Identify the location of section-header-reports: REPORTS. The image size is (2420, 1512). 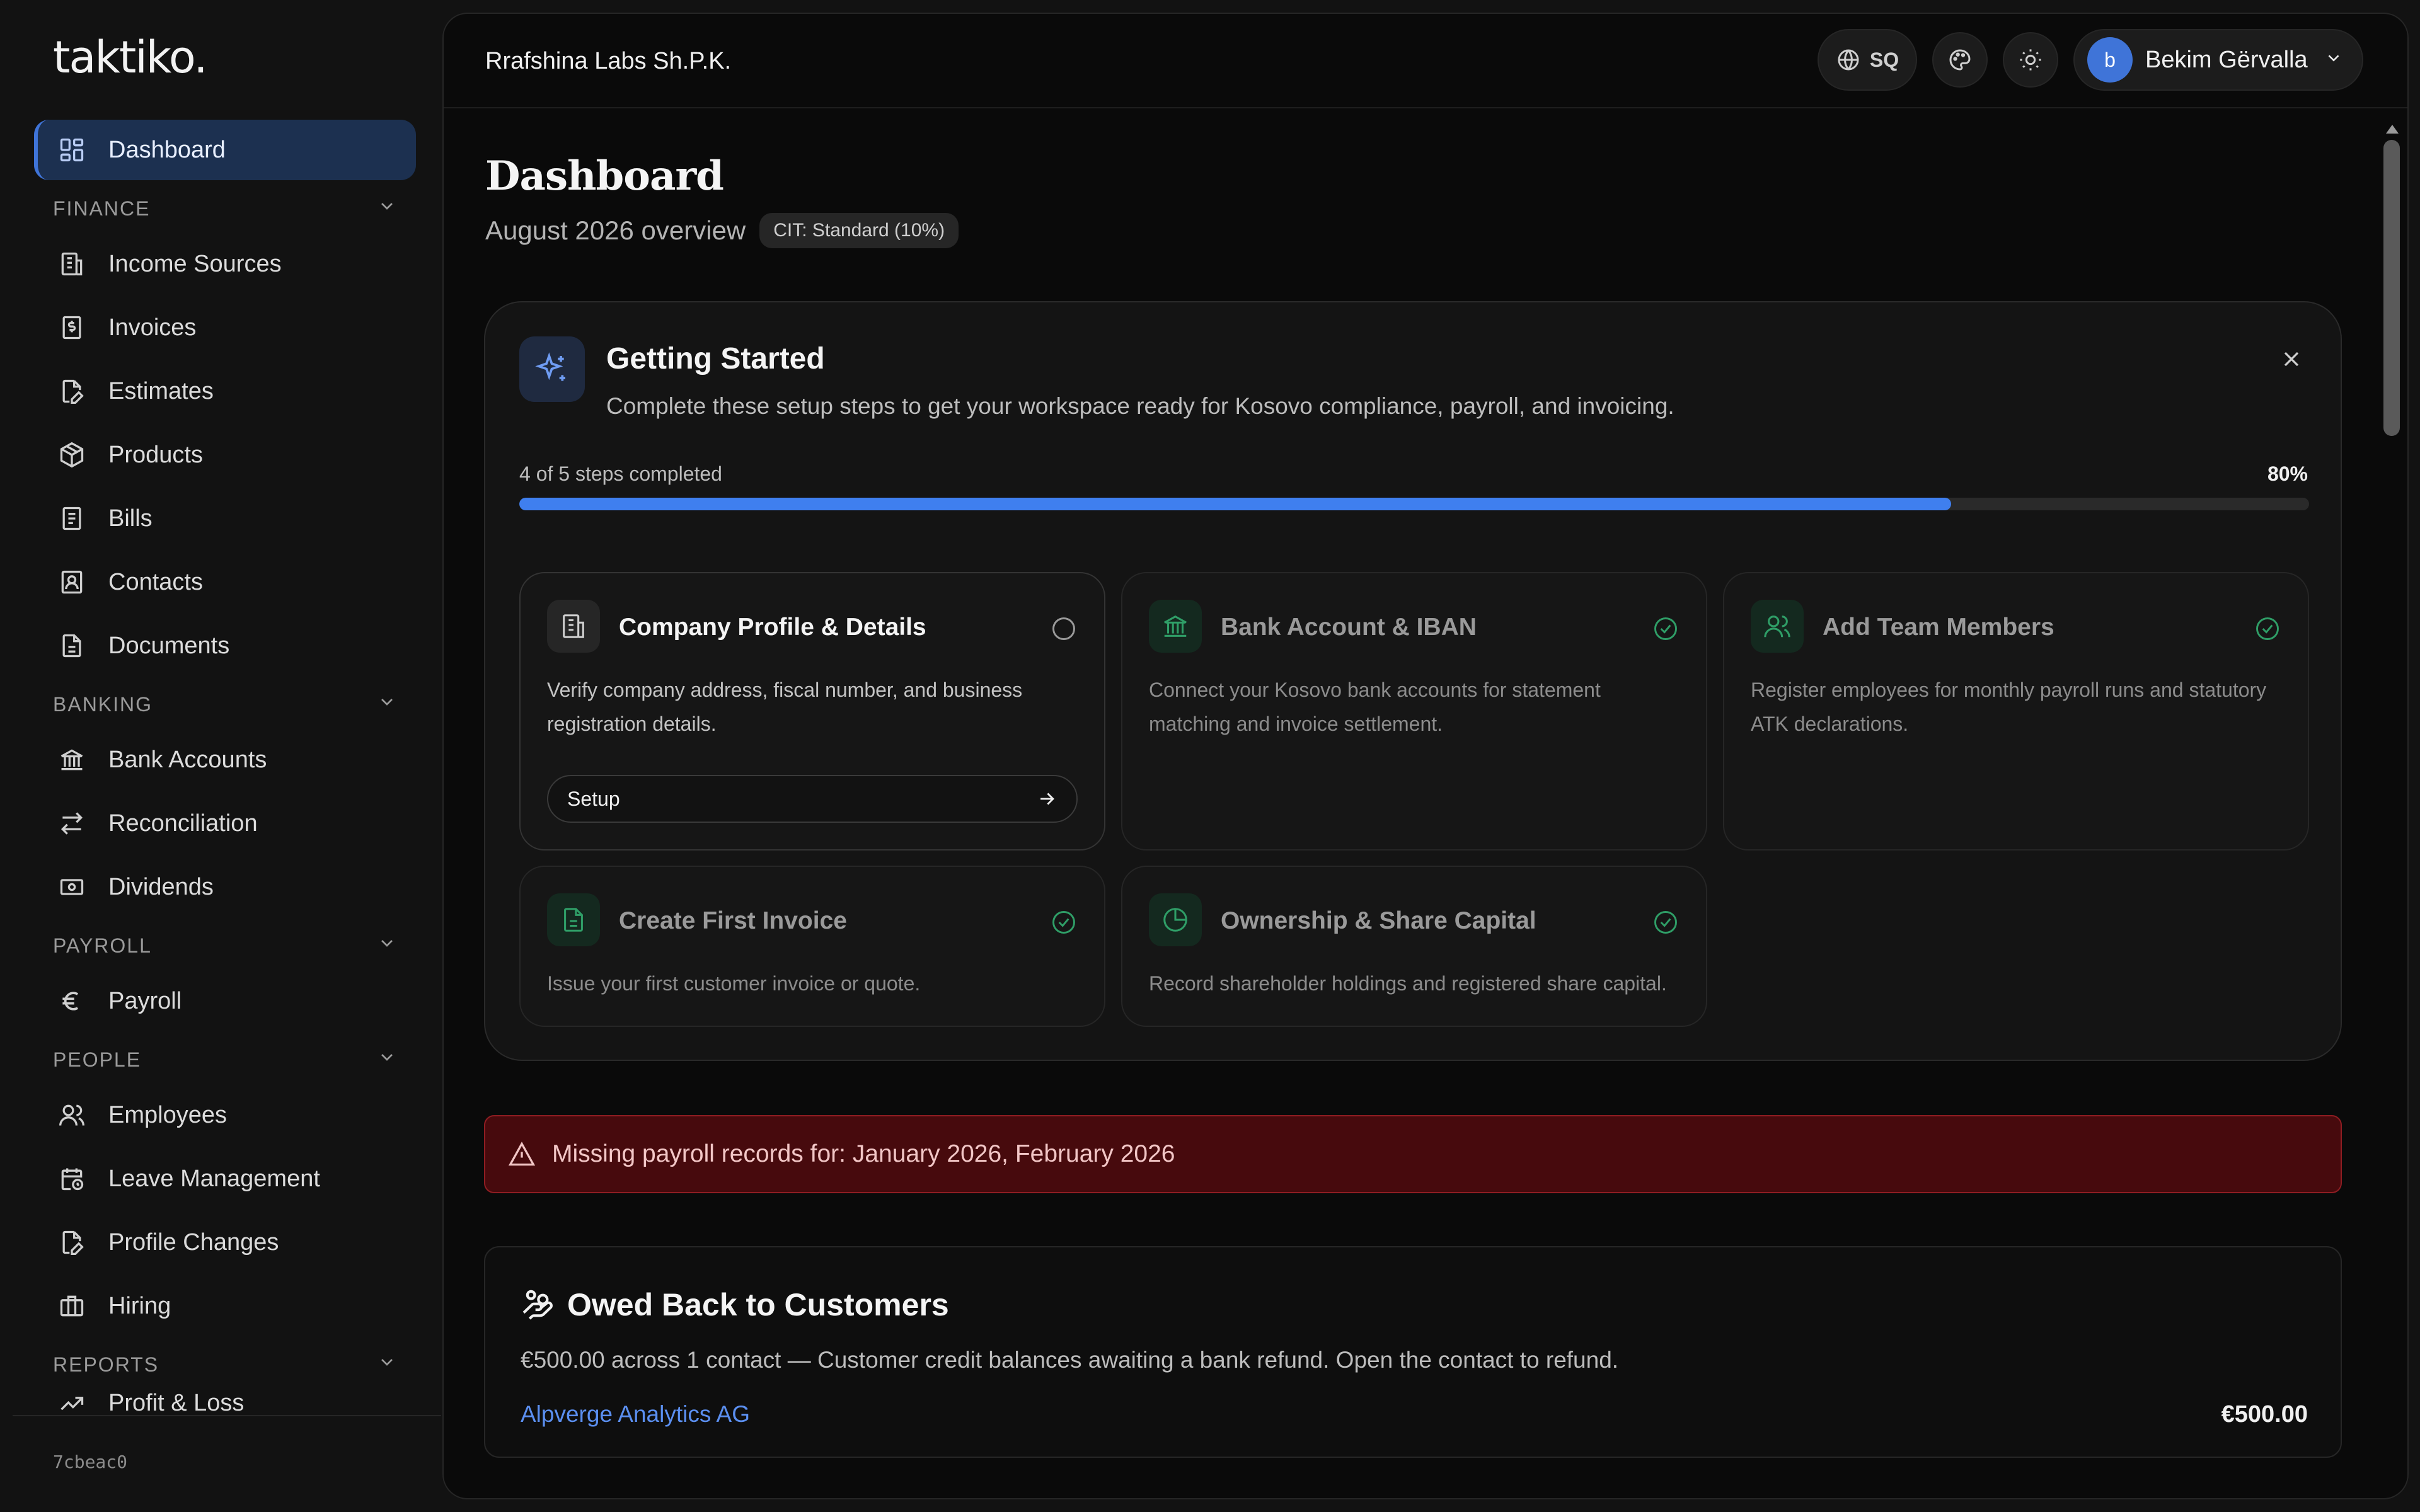
(225, 1364).